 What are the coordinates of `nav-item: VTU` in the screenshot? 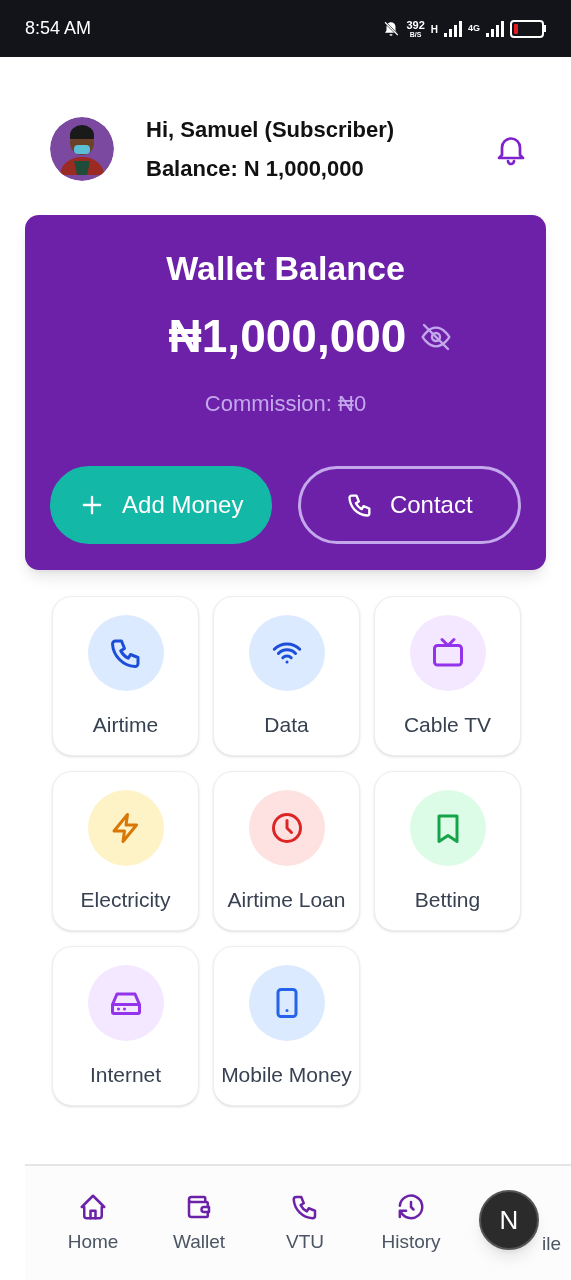 It's located at (305, 1224).